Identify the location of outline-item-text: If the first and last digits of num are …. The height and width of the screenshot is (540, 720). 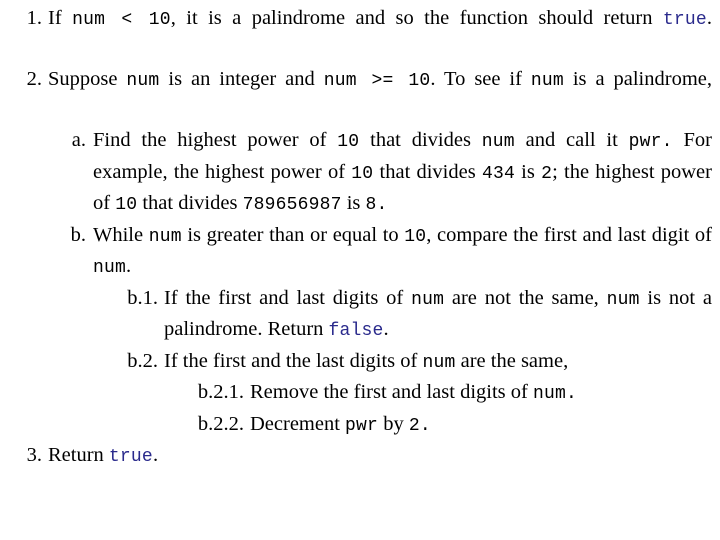
(438, 314).